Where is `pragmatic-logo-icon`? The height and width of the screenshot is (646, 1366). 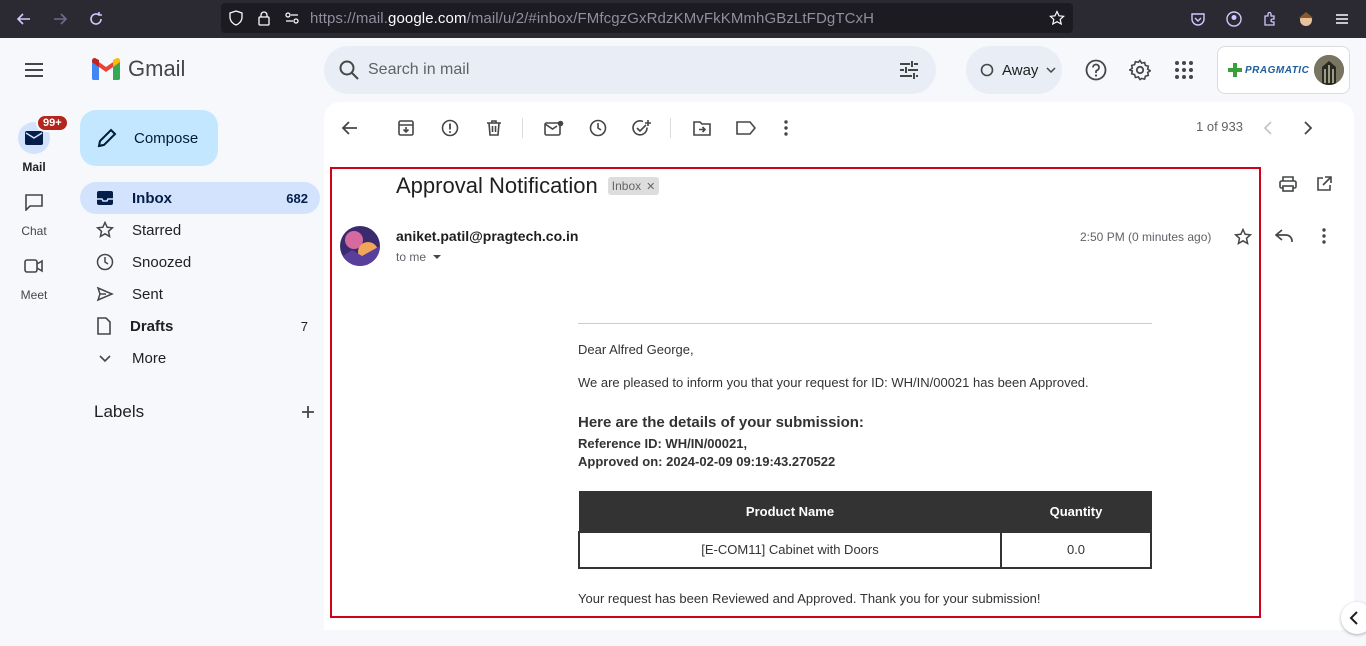 pragmatic-logo-icon is located at coordinates (1235, 70).